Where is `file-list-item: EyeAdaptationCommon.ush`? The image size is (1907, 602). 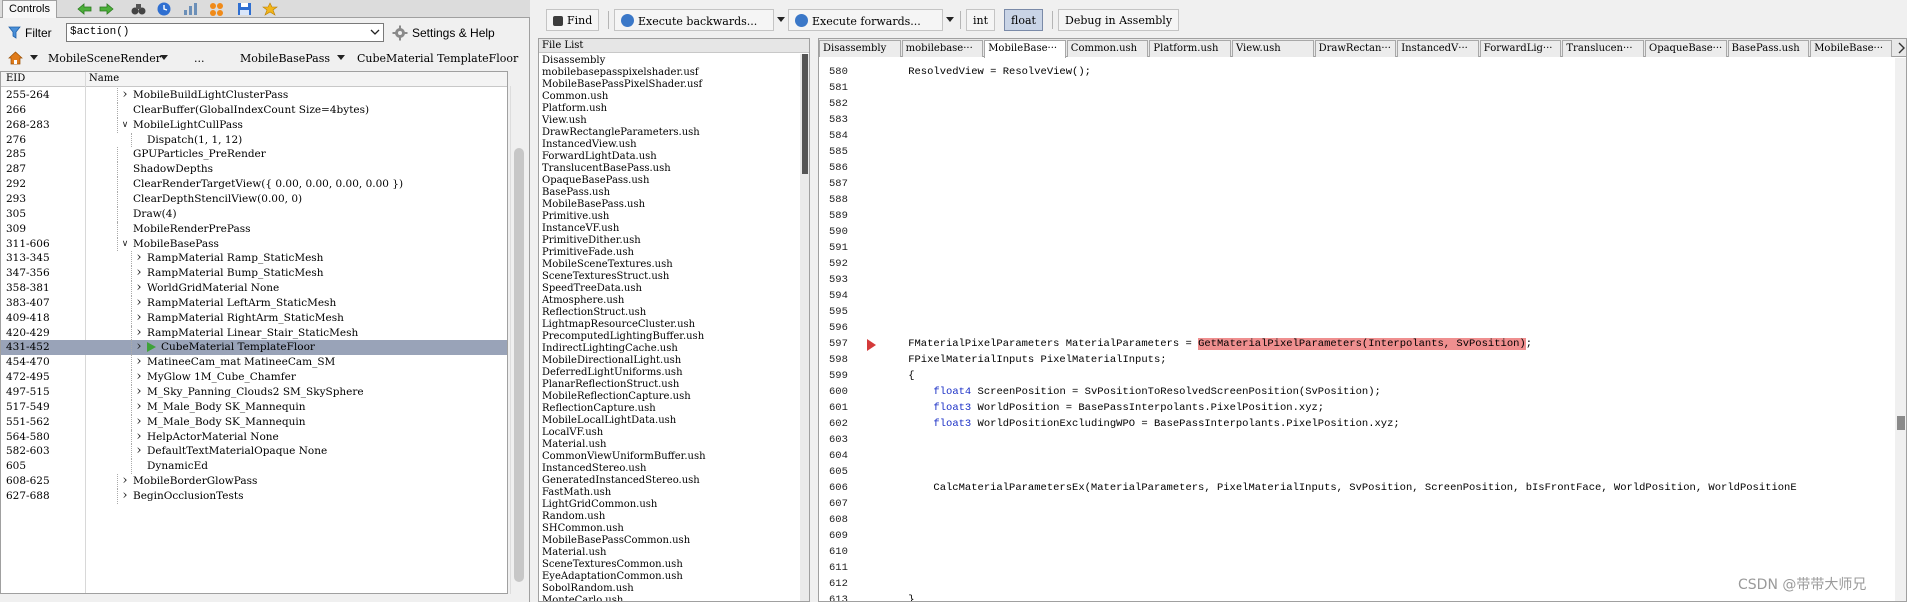
file-list-item: EyeAdaptationCommon.ush is located at coordinates (612, 577).